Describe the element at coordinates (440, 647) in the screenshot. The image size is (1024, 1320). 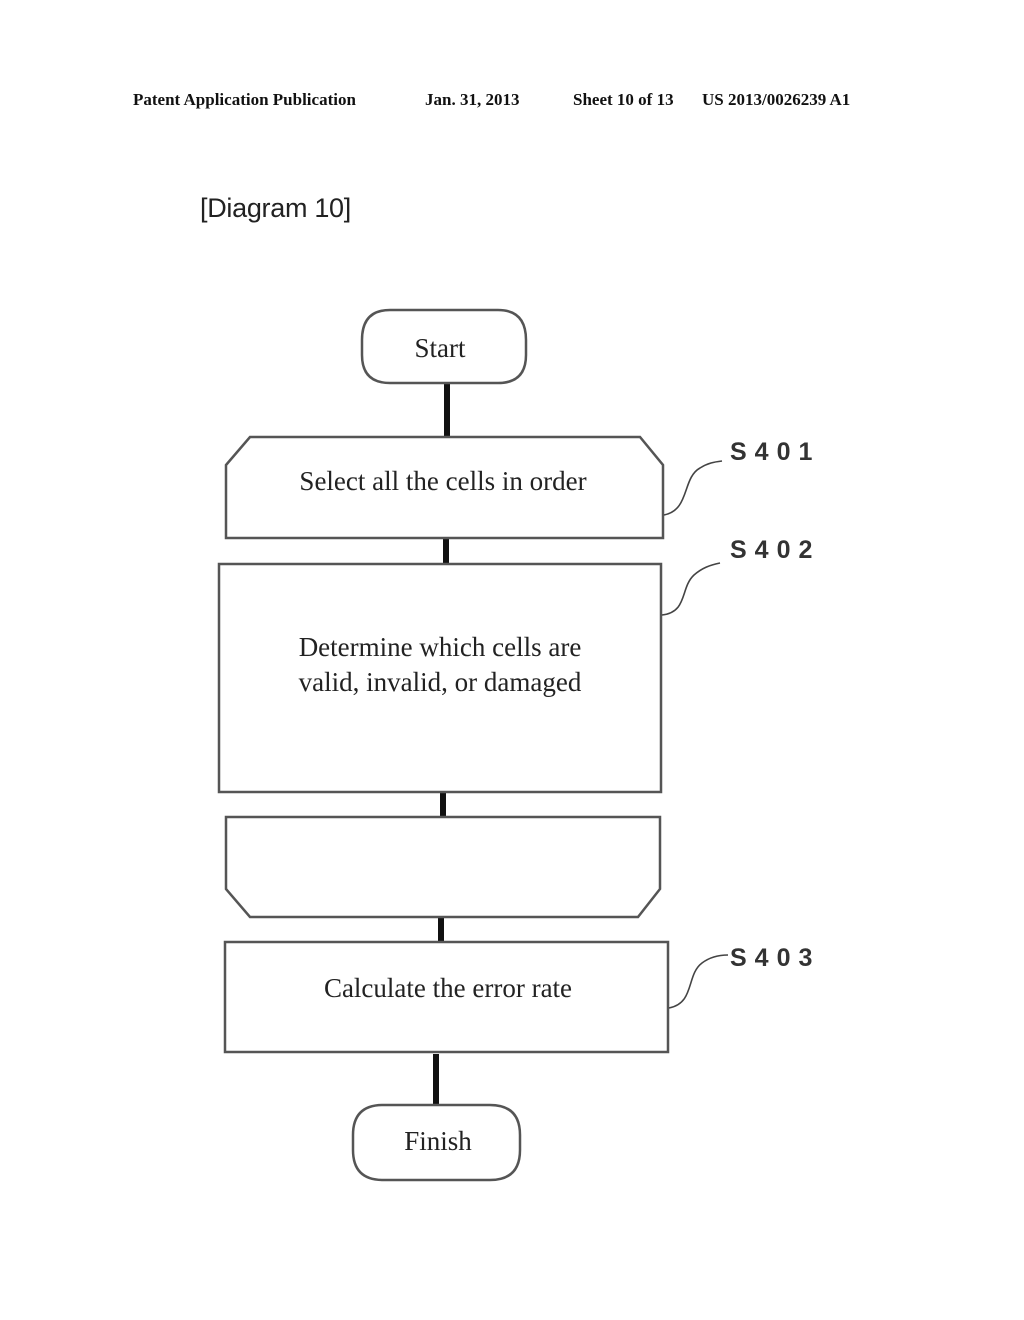
I see `determine-label-line1: Determine which cells are` at that location.